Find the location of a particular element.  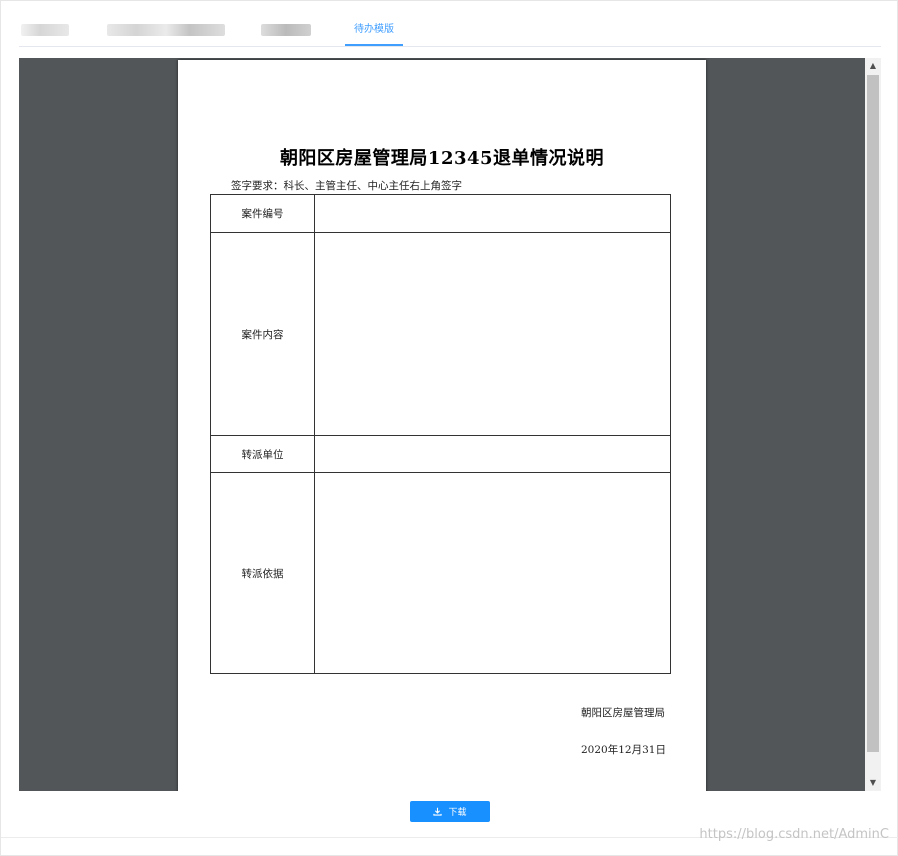

vertical-scrollbar: ▲ ▼ is located at coordinates (873, 424).